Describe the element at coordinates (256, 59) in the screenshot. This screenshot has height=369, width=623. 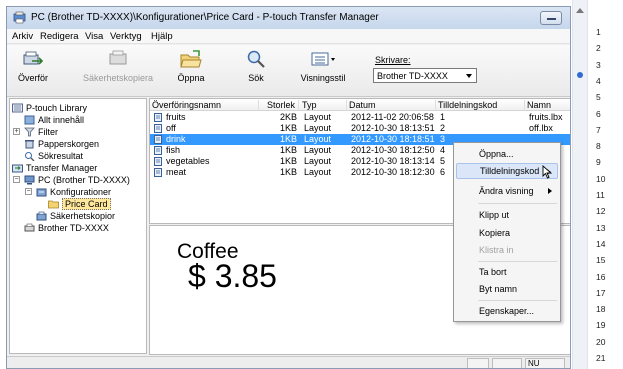
I see `search-icon` at that location.